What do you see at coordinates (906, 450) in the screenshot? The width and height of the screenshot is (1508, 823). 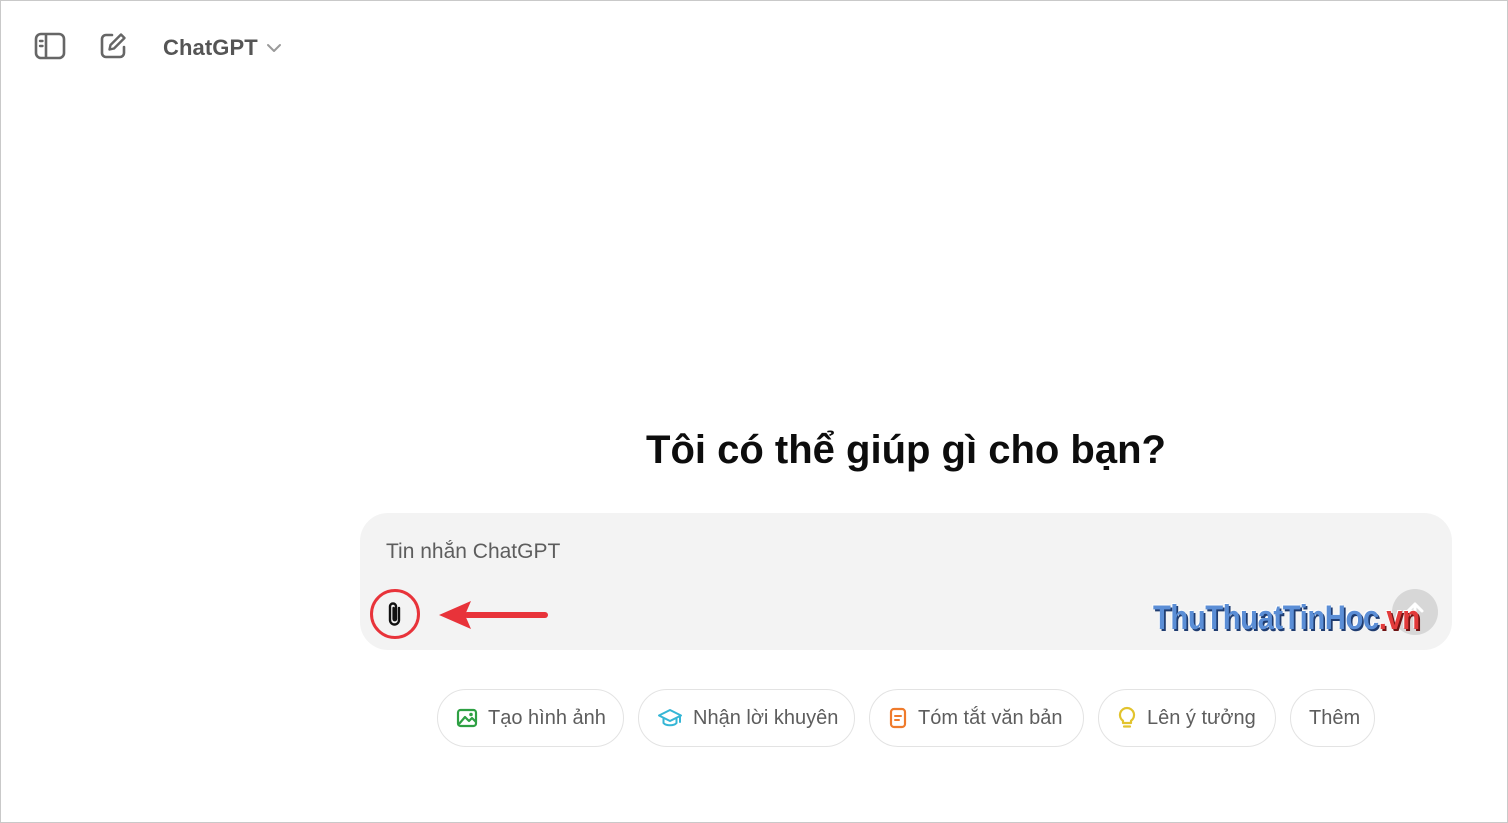 I see `welcome-heading: Tôi có thể giúp gì cho bạn?` at bounding box center [906, 450].